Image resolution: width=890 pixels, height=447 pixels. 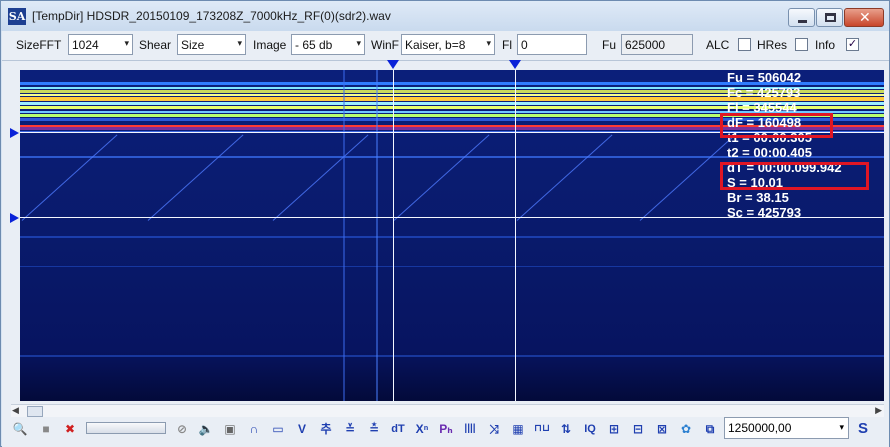 I want to click on sizefft-value: 1024, so click(x=85, y=45).